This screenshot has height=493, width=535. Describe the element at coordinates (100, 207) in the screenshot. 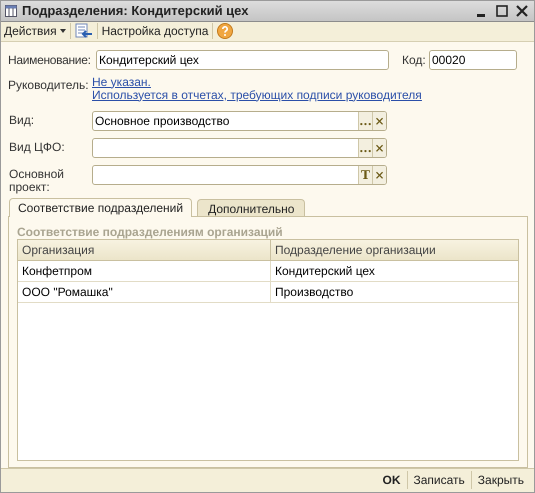

I see `tab: Соответствие подразделений` at that location.